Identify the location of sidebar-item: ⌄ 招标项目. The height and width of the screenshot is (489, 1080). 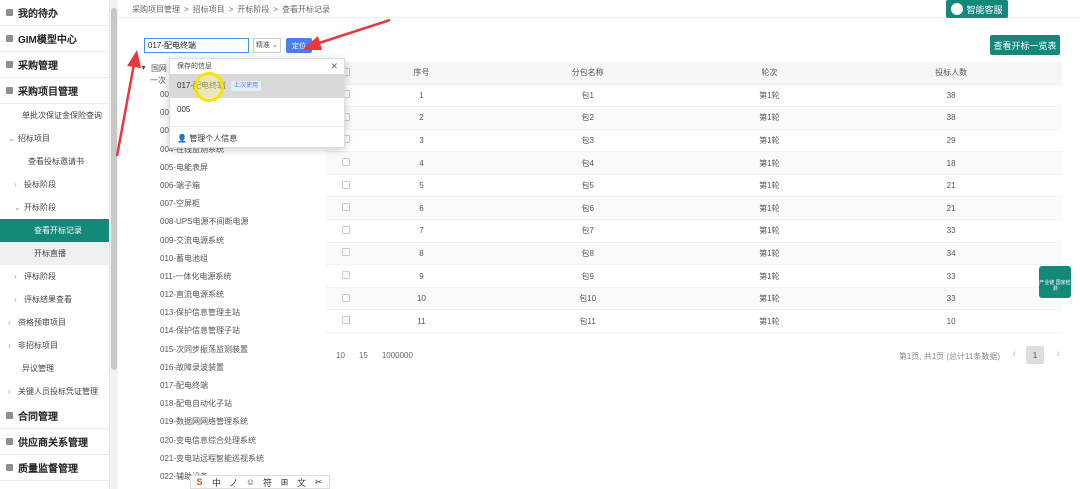
(54, 138).